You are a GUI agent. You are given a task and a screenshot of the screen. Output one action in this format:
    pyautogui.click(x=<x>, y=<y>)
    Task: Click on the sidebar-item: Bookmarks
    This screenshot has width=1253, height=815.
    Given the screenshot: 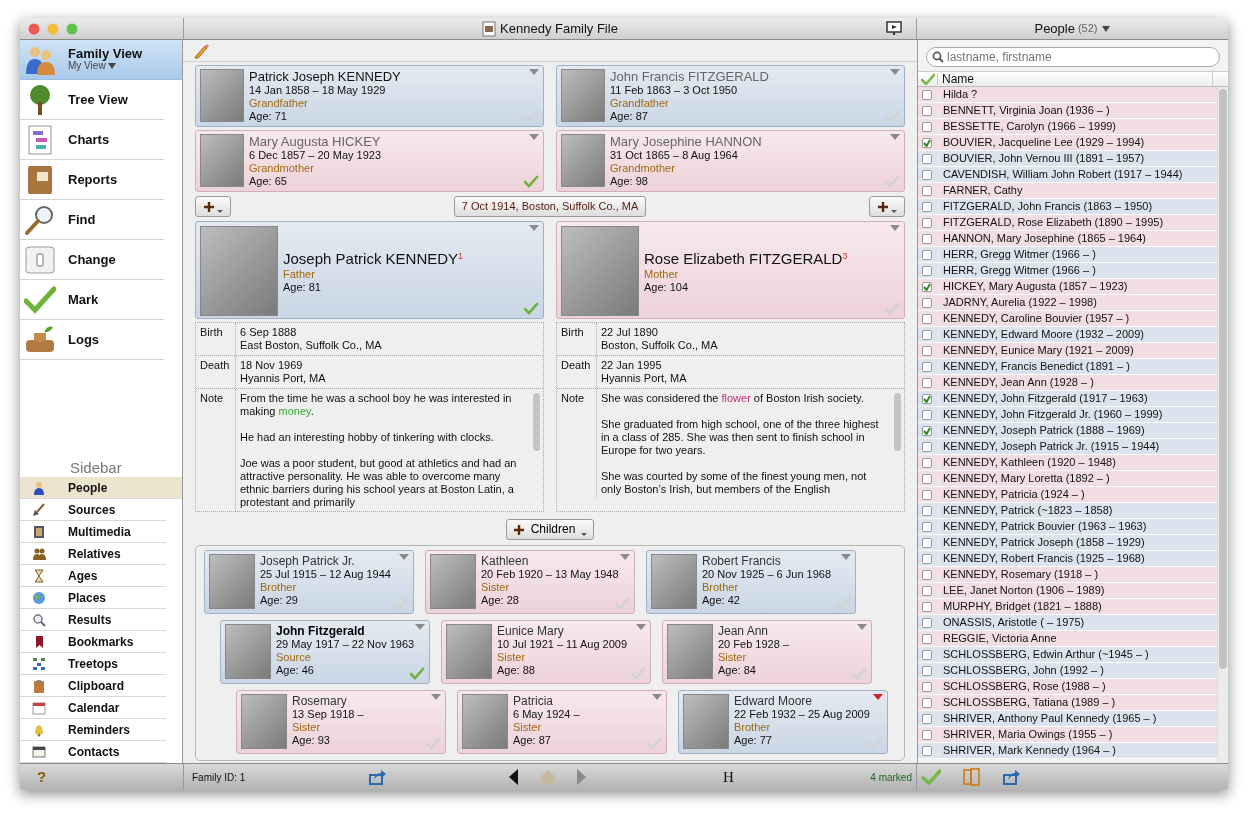 What is the action you would take?
    pyautogui.click(x=93, y=642)
    